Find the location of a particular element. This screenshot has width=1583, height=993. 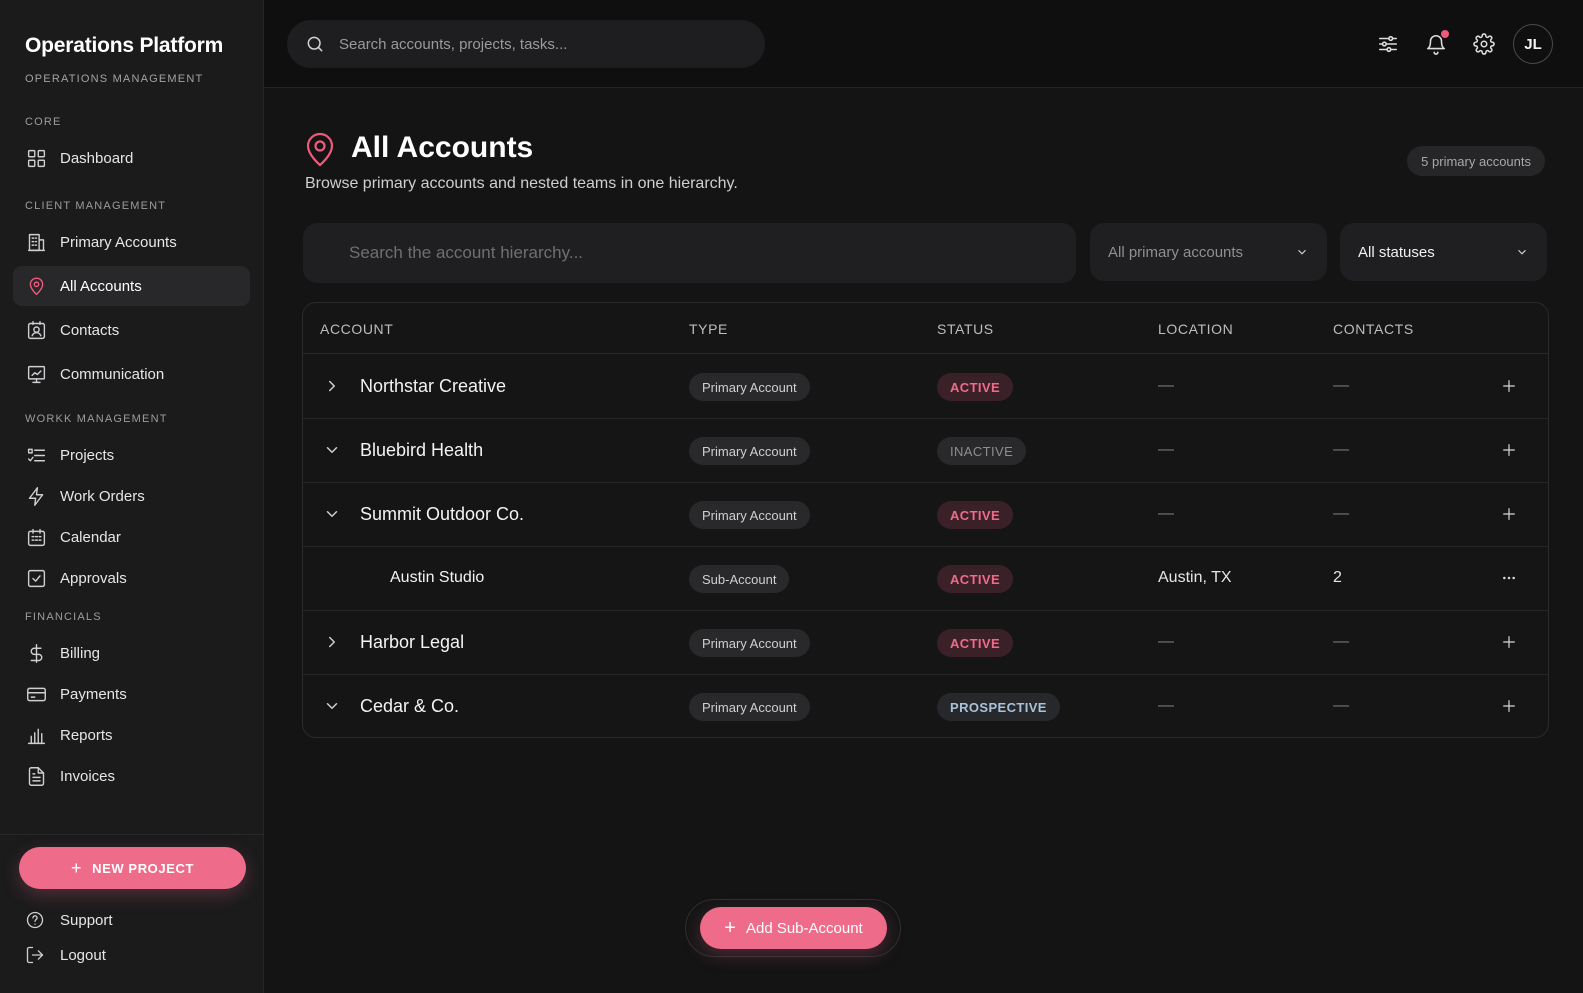

credit-card-icon is located at coordinates (36, 694).